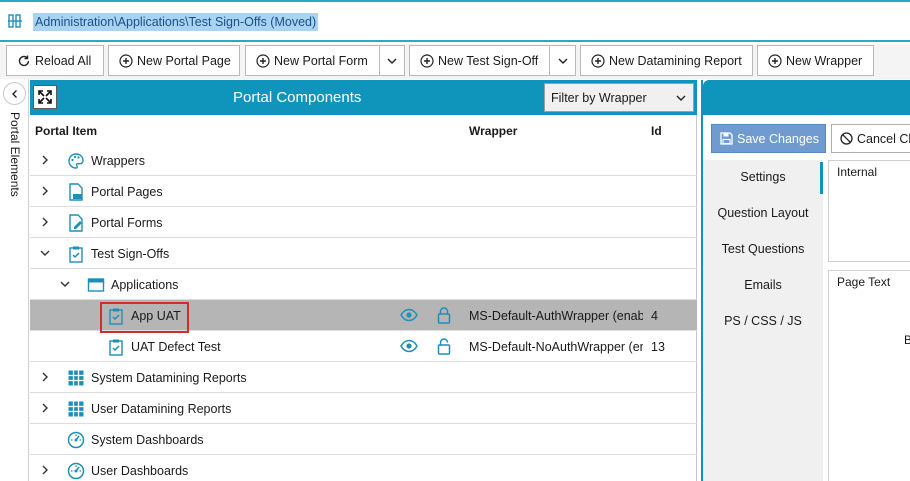  What do you see at coordinates (297, 97) in the screenshot?
I see `panel-title: Portal Components` at bounding box center [297, 97].